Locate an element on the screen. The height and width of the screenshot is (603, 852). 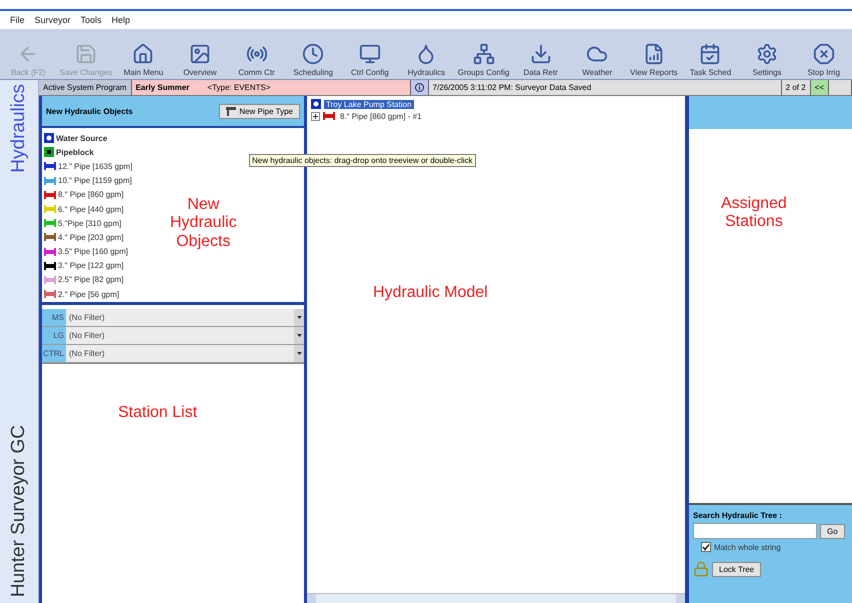
calendar-icon is located at coordinates (710, 54).